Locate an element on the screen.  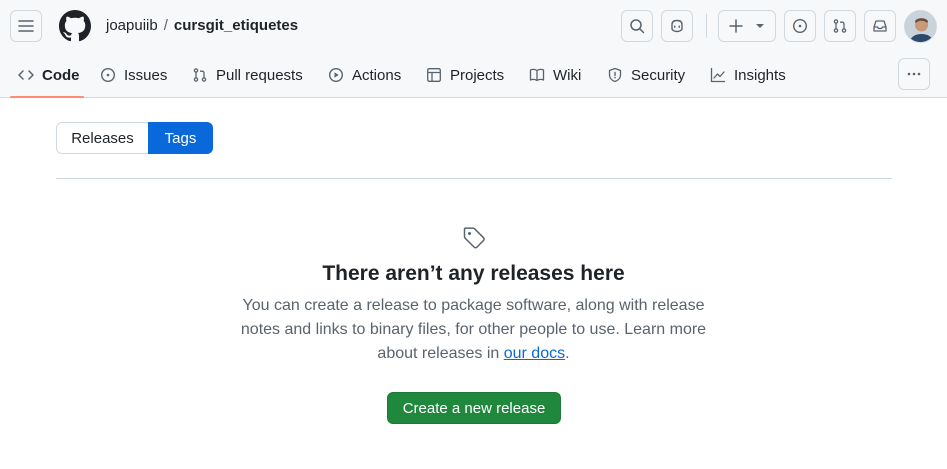
tab-wiki: Wiki is located at coordinates (555, 75).